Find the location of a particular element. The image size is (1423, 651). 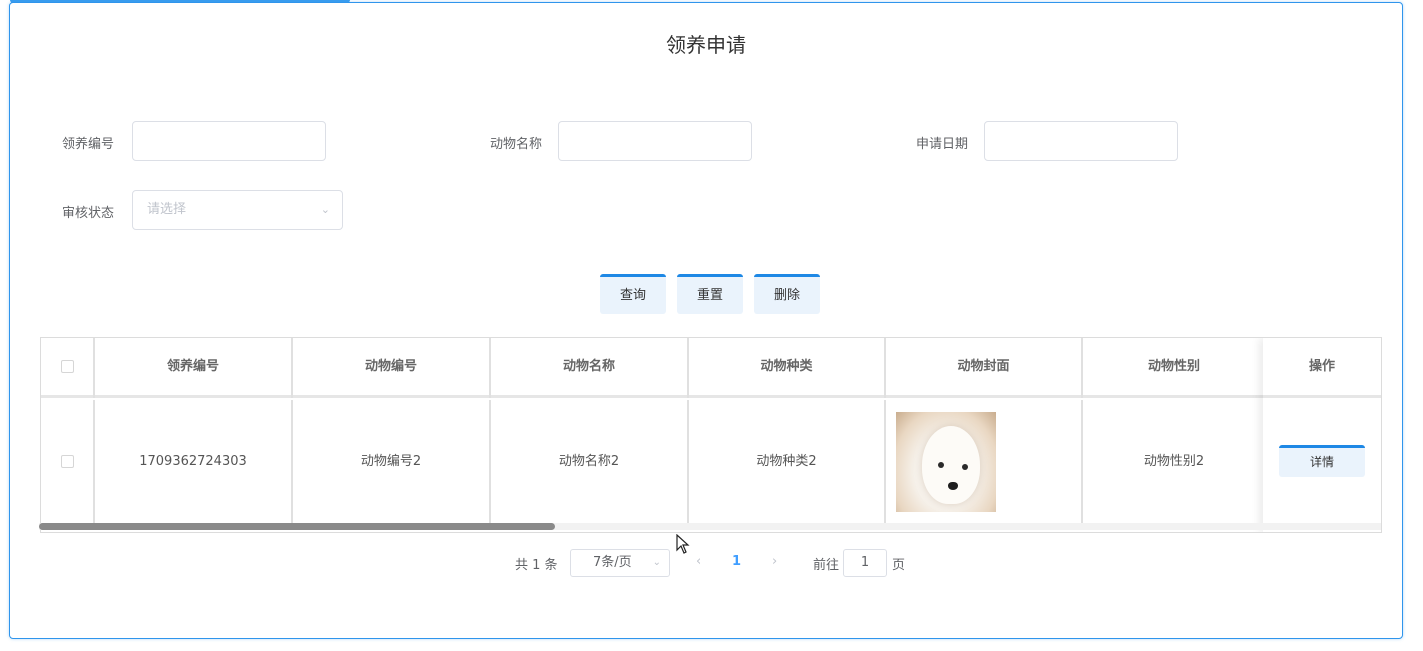

review-status-label: 审核状态 is located at coordinates (88, 213).